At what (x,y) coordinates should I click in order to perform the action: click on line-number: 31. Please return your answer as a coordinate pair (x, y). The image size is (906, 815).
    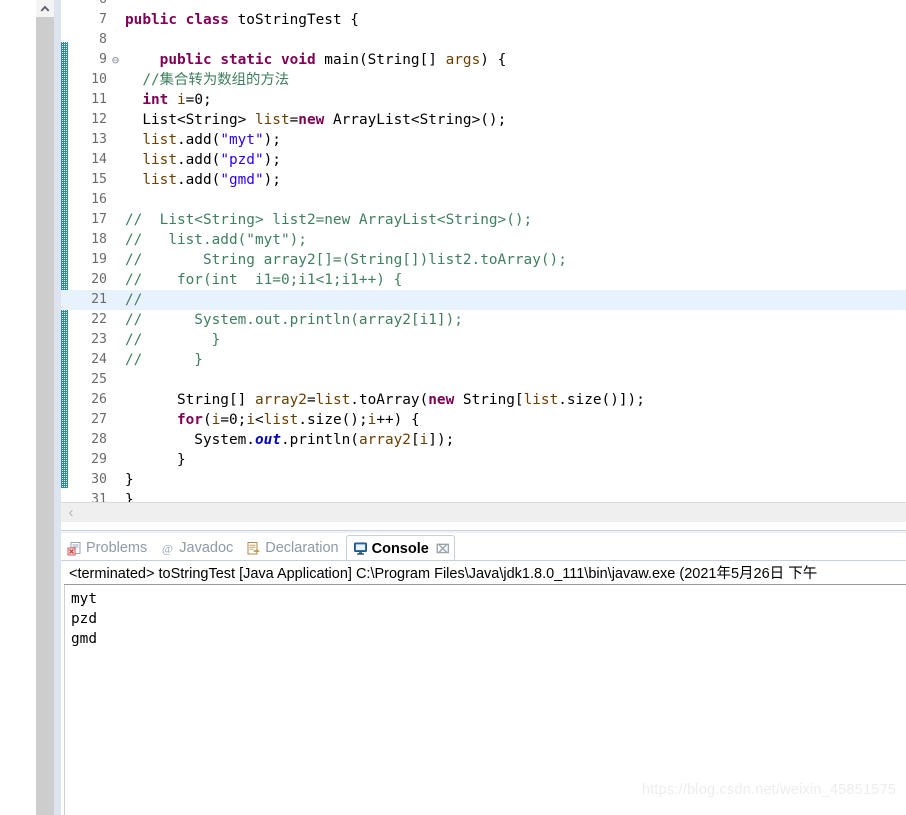
    Looking at the image, I should click on (99, 497).